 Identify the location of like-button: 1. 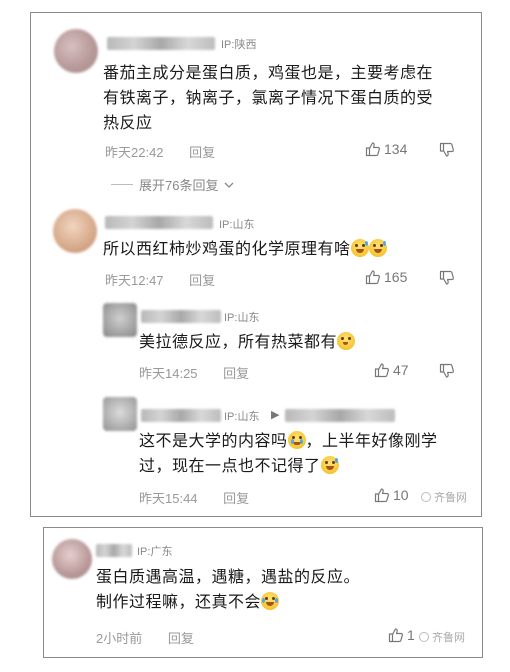
(401, 635).